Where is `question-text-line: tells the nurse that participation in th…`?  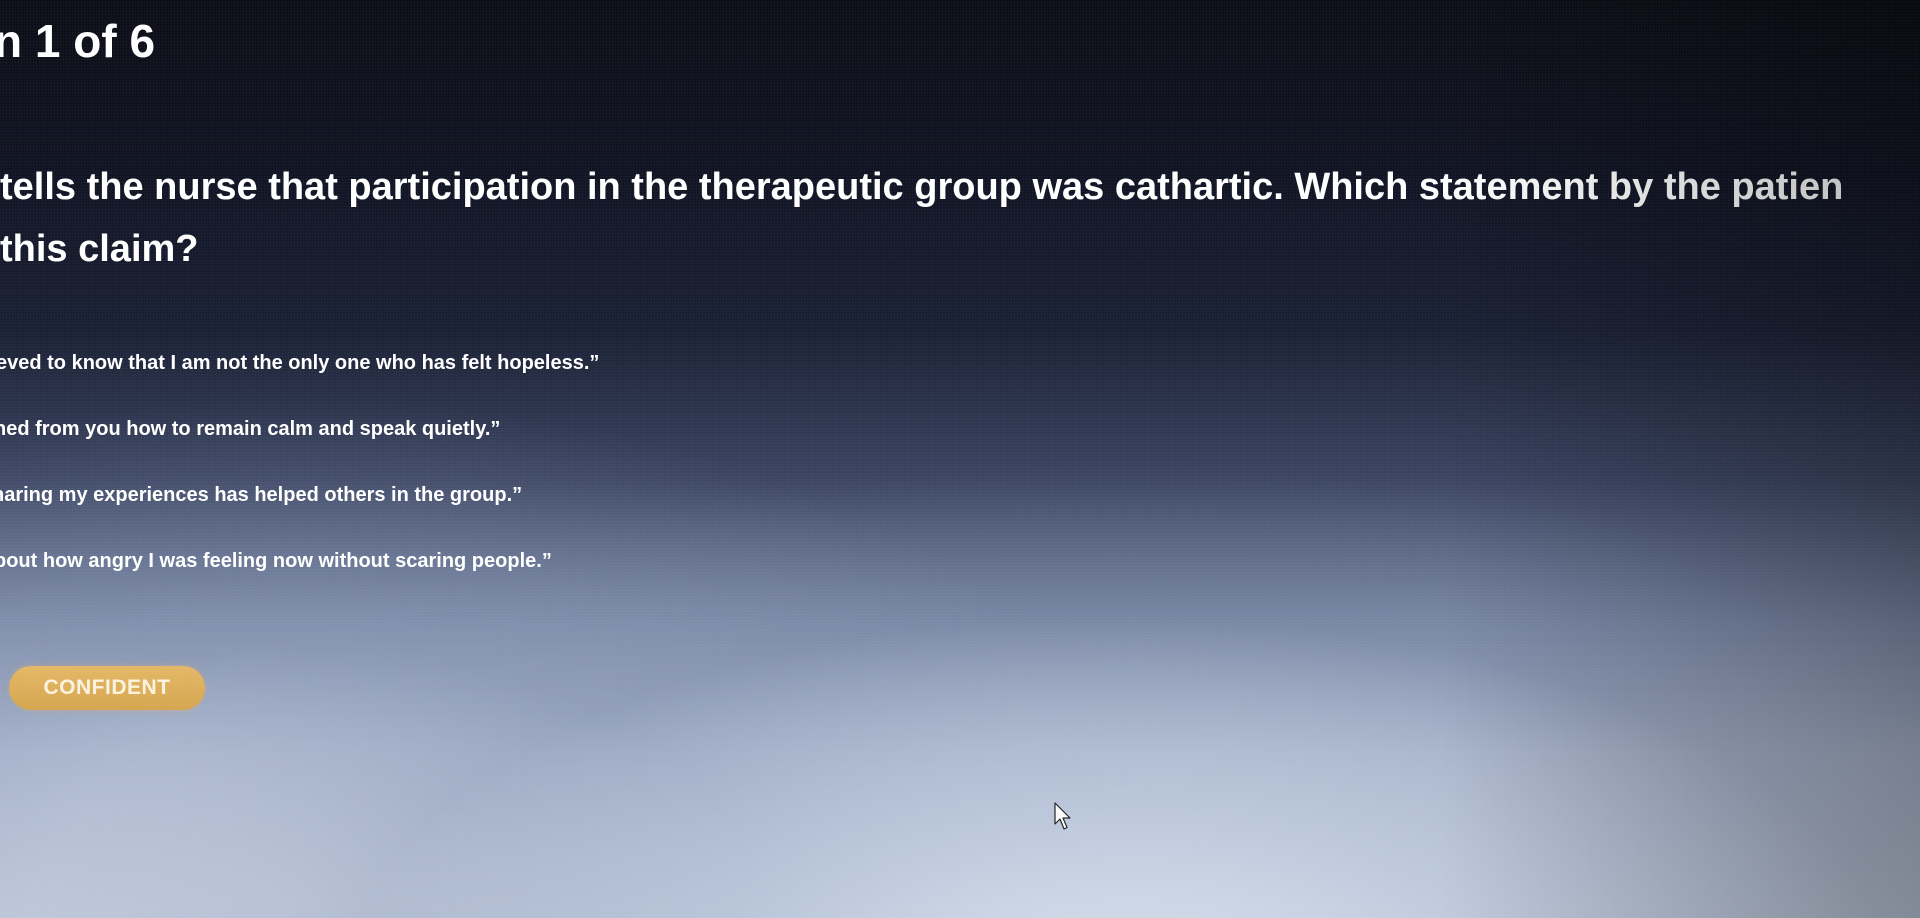 question-text-line: tells the nurse that participation in th… is located at coordinates (922, 187).